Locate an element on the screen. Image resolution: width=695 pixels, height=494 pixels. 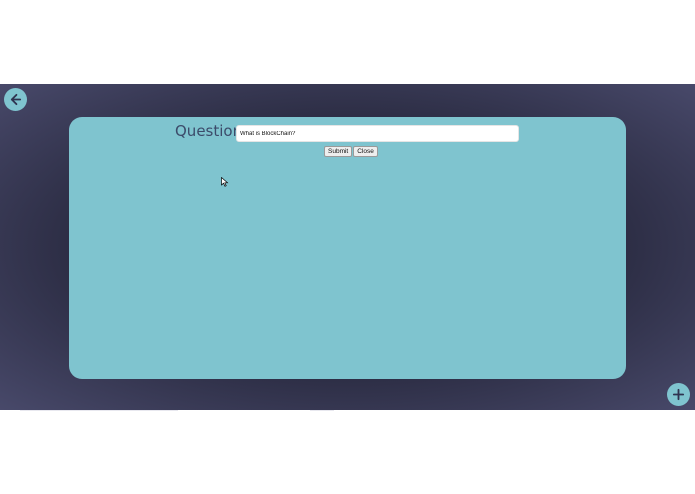
dialog-actions: Submit Close is located at coordinates (351, 151).